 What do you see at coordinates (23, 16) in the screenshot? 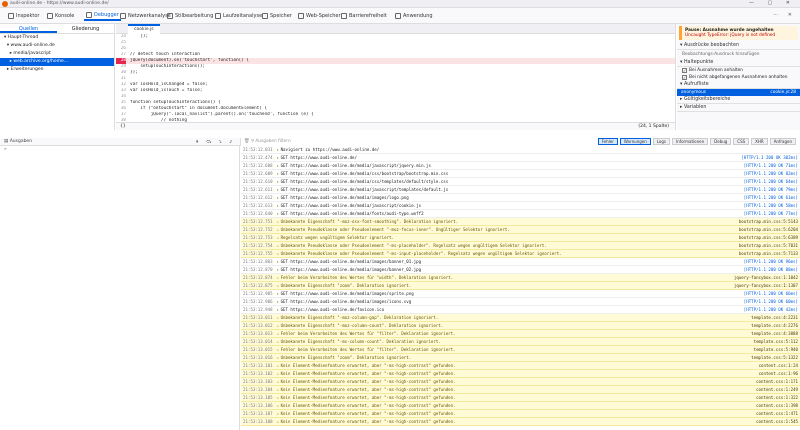
I see `tool-inspector: Inspektor` at bounding box center [23, 16].